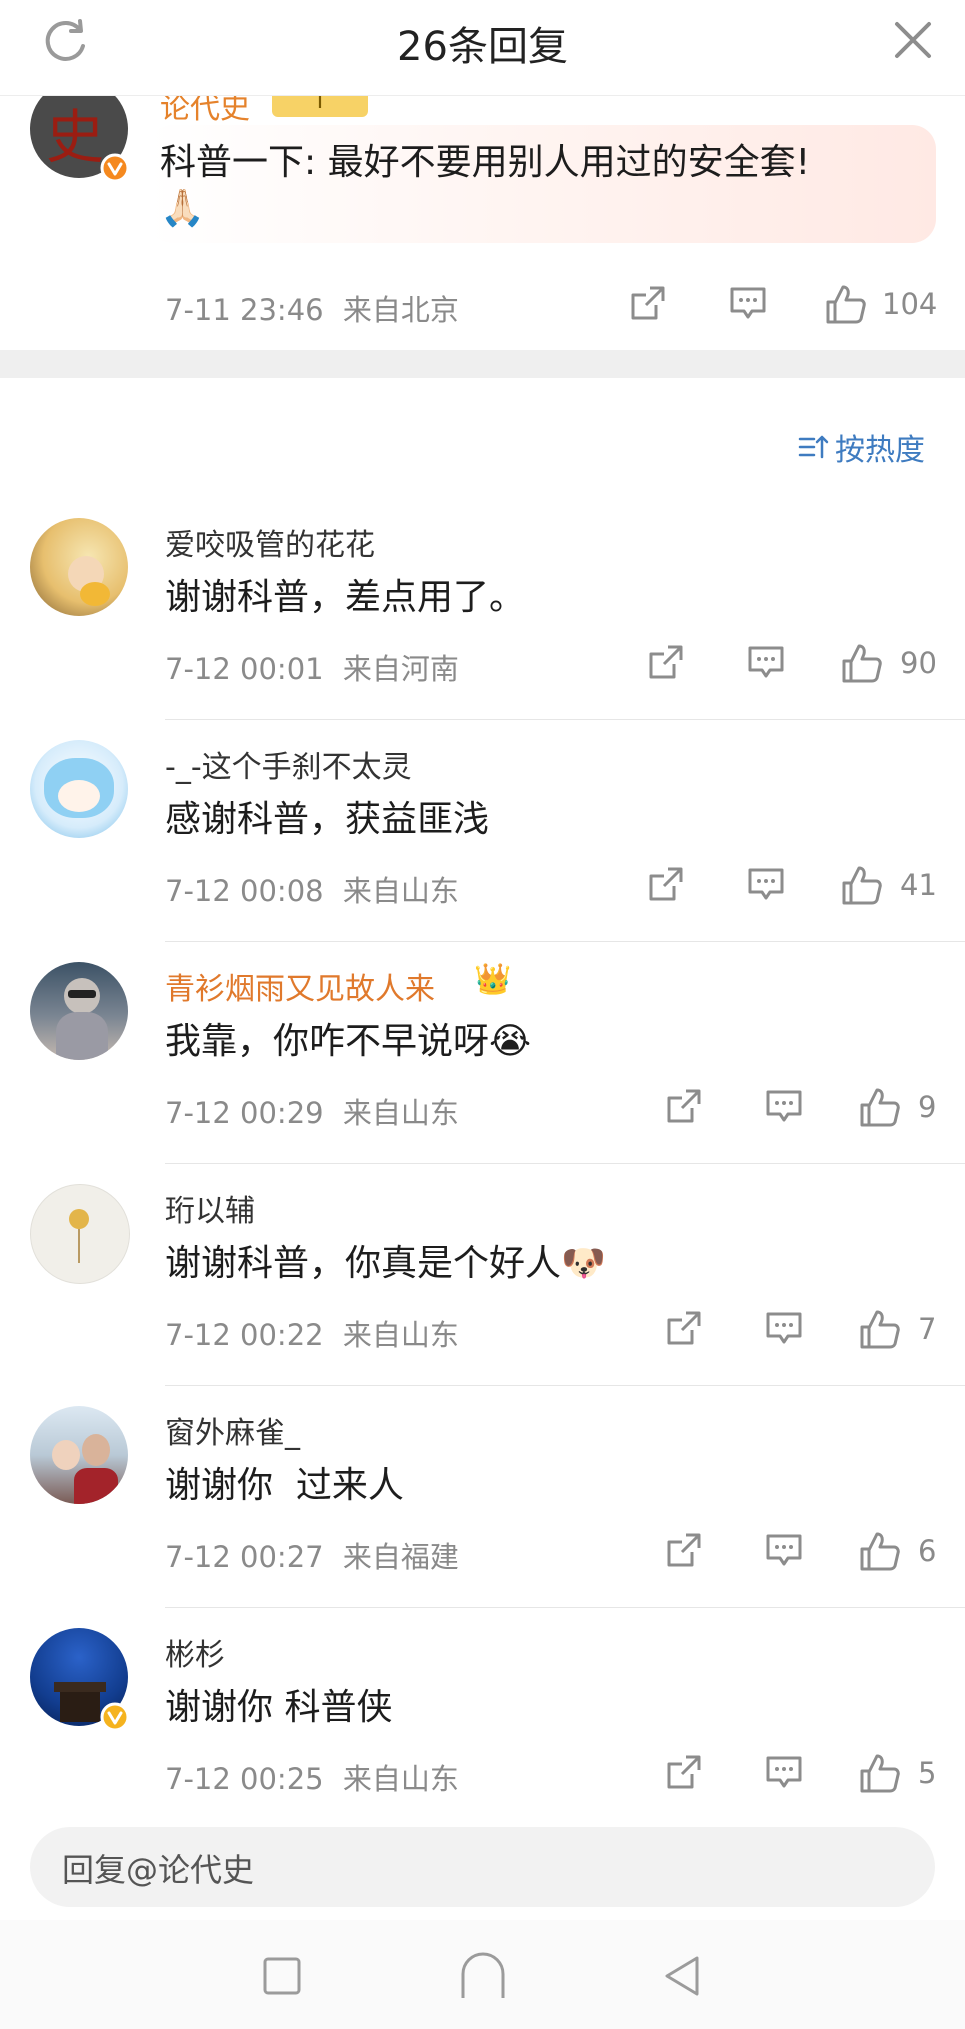 This screenshot has width=965, height=2029. Describe the element at coordinates (282, 1976) in the screenshot. I see `square-nav-icon` at that location.